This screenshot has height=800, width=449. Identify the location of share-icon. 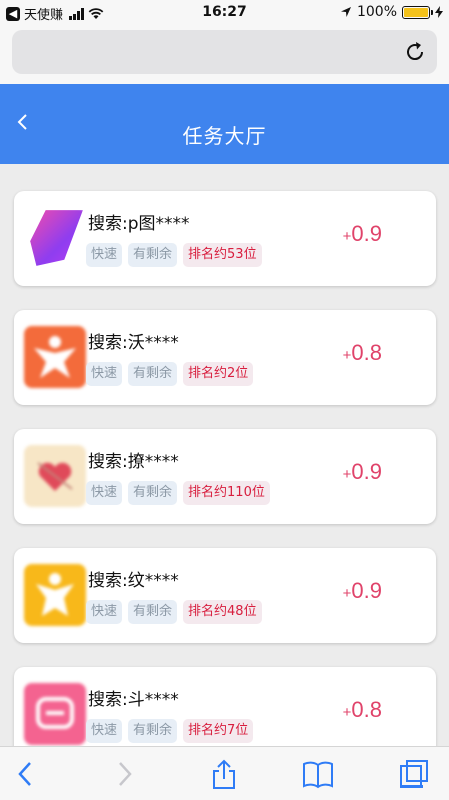
(224, 774).